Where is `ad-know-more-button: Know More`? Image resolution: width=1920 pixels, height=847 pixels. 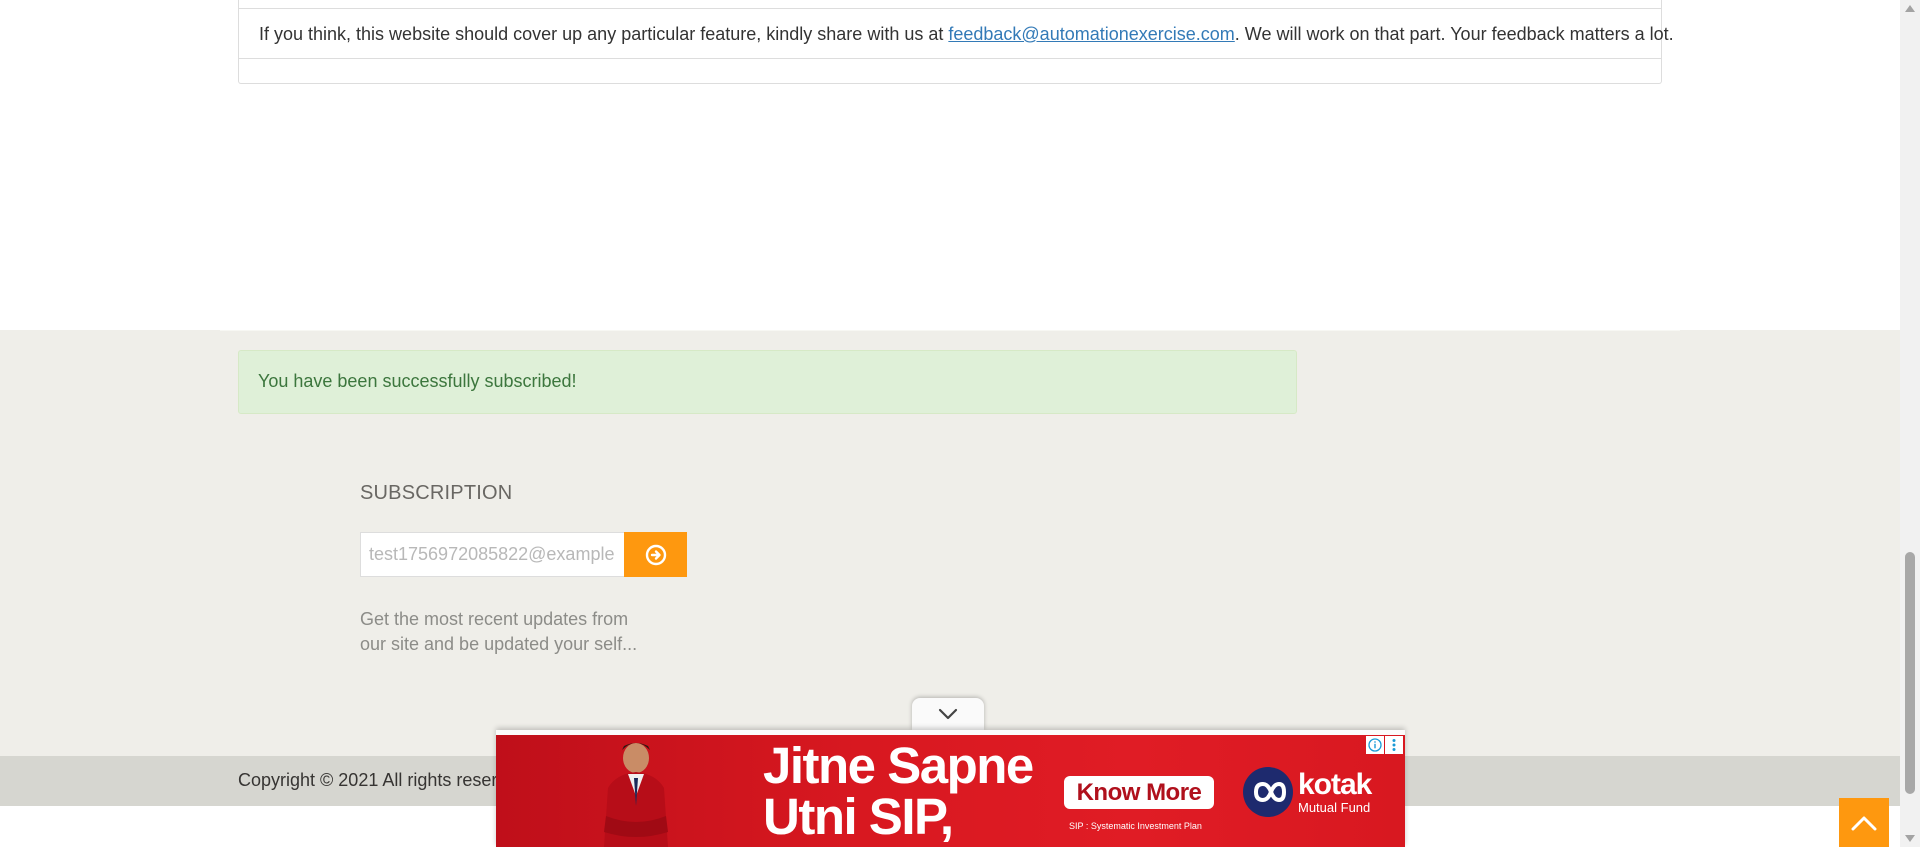 ad-know-more-button: Know More is located at coordinates (1139, 792).